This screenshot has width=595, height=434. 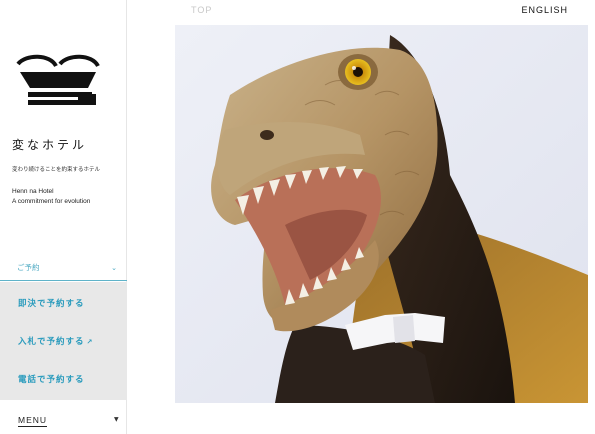 I want to click on menu-button: MENU, so click(x=33, y=421).